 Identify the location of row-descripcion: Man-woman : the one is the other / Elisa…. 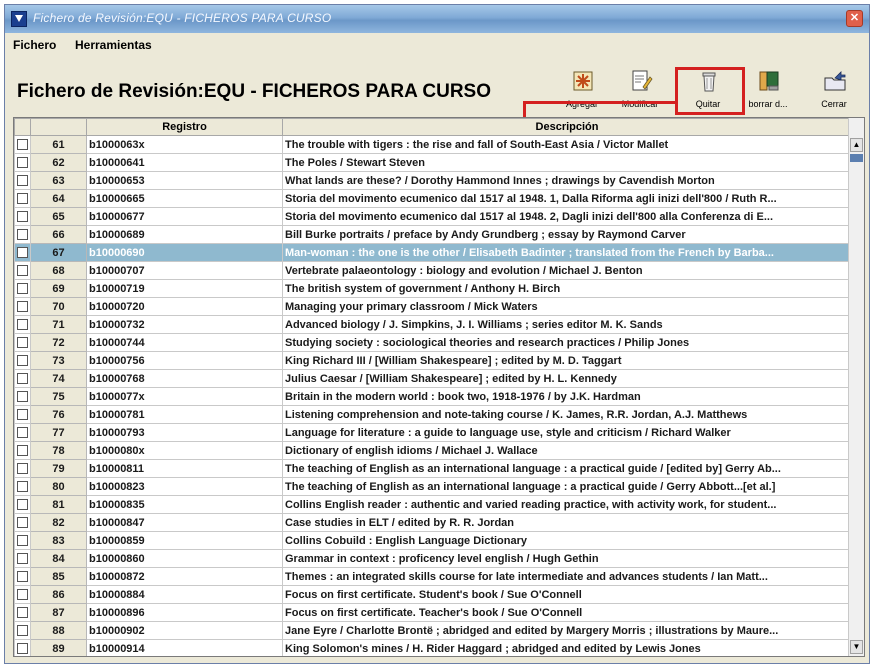
(567, 252).